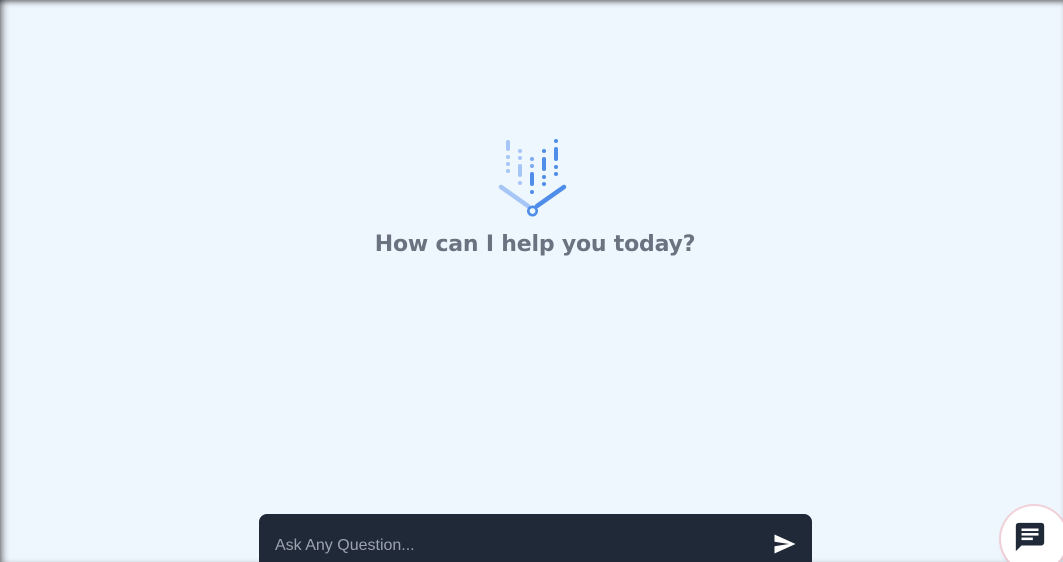 The width and height of the screenshot is (1063, 562). What do you see at coordinates (510, 546) in the screenshot?
I see `question-input` at bounding box center [510, 546].